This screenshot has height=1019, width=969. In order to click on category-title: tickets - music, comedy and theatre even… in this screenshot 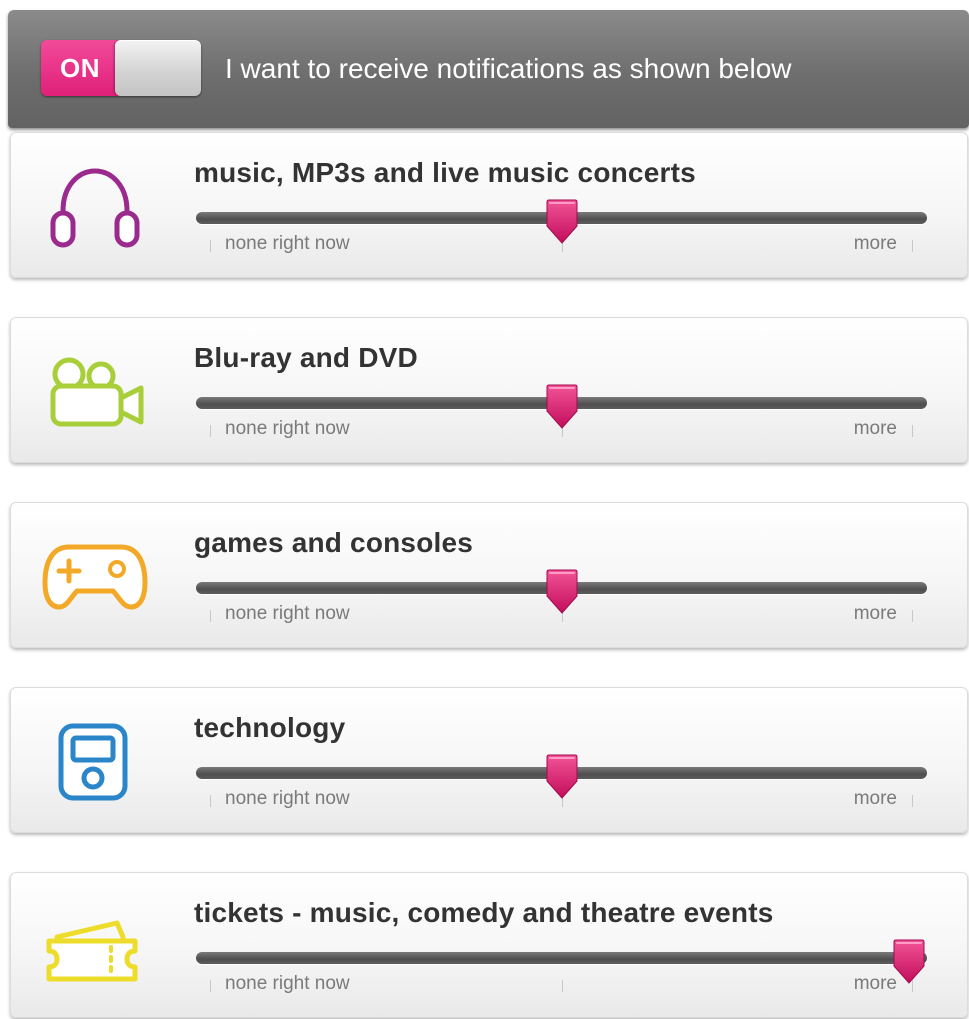, I will do `click(484, 912)`.